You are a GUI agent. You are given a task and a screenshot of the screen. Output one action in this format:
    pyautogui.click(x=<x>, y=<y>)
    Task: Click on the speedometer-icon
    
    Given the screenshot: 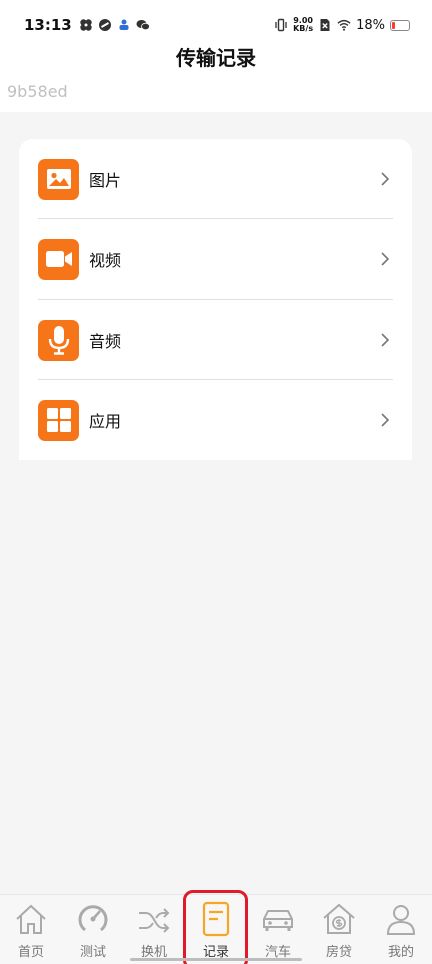 What is the action you would take?
    pyautogui.click(x=93, y=918)
    